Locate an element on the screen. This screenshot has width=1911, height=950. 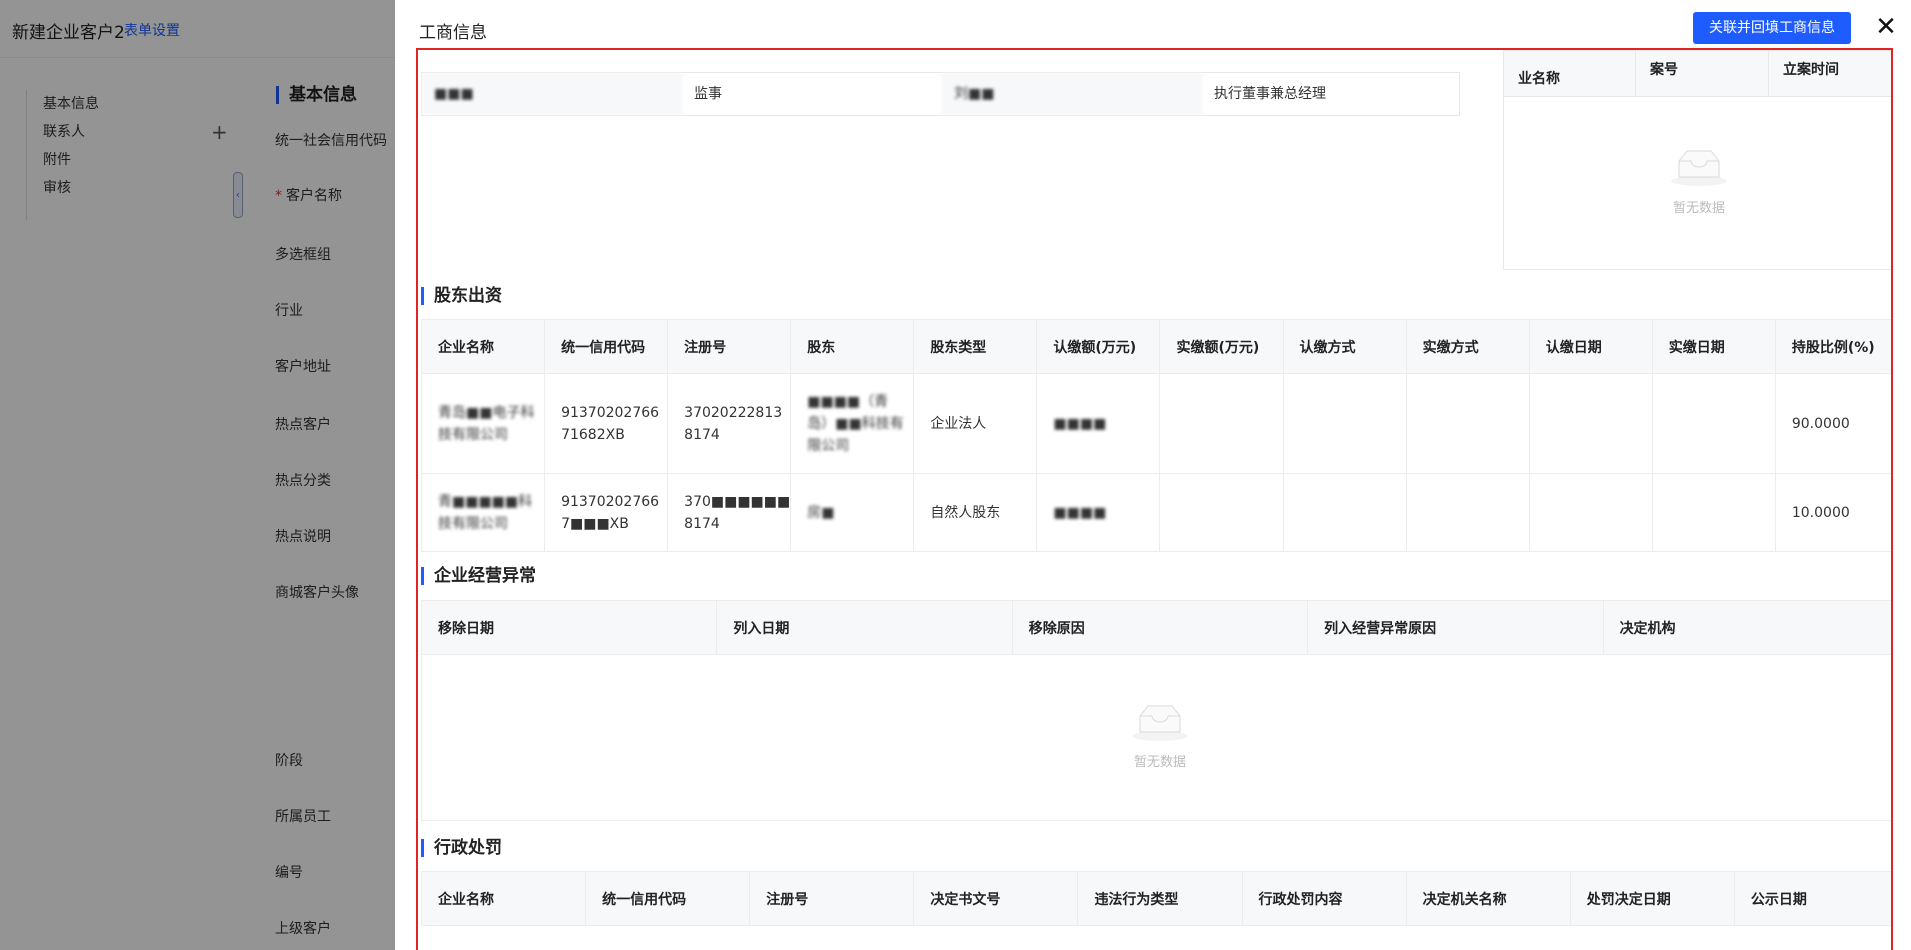
table-cell: 青岛■■电子科技有限公司 is located at coordinates (483, 423).